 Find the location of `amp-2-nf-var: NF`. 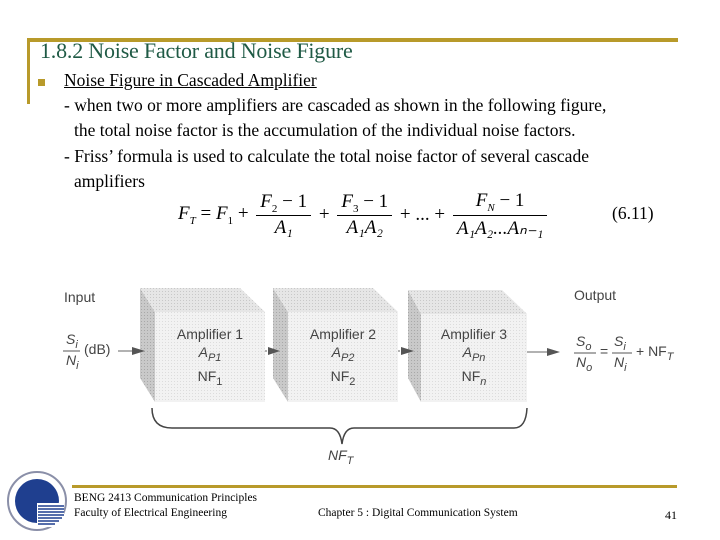

amp-2-nf-var: NF is located at coordinates (340, 375).